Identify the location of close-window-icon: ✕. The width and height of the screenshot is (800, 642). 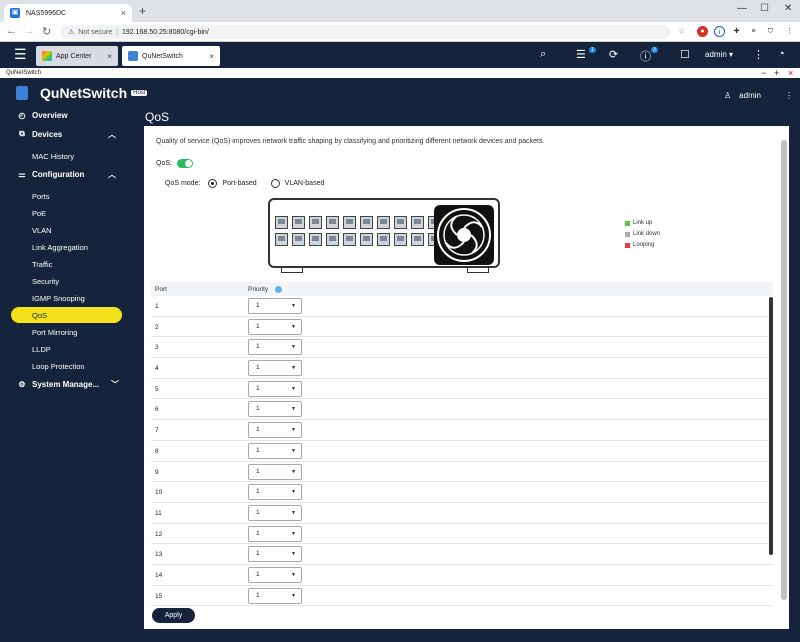
(788, 8).